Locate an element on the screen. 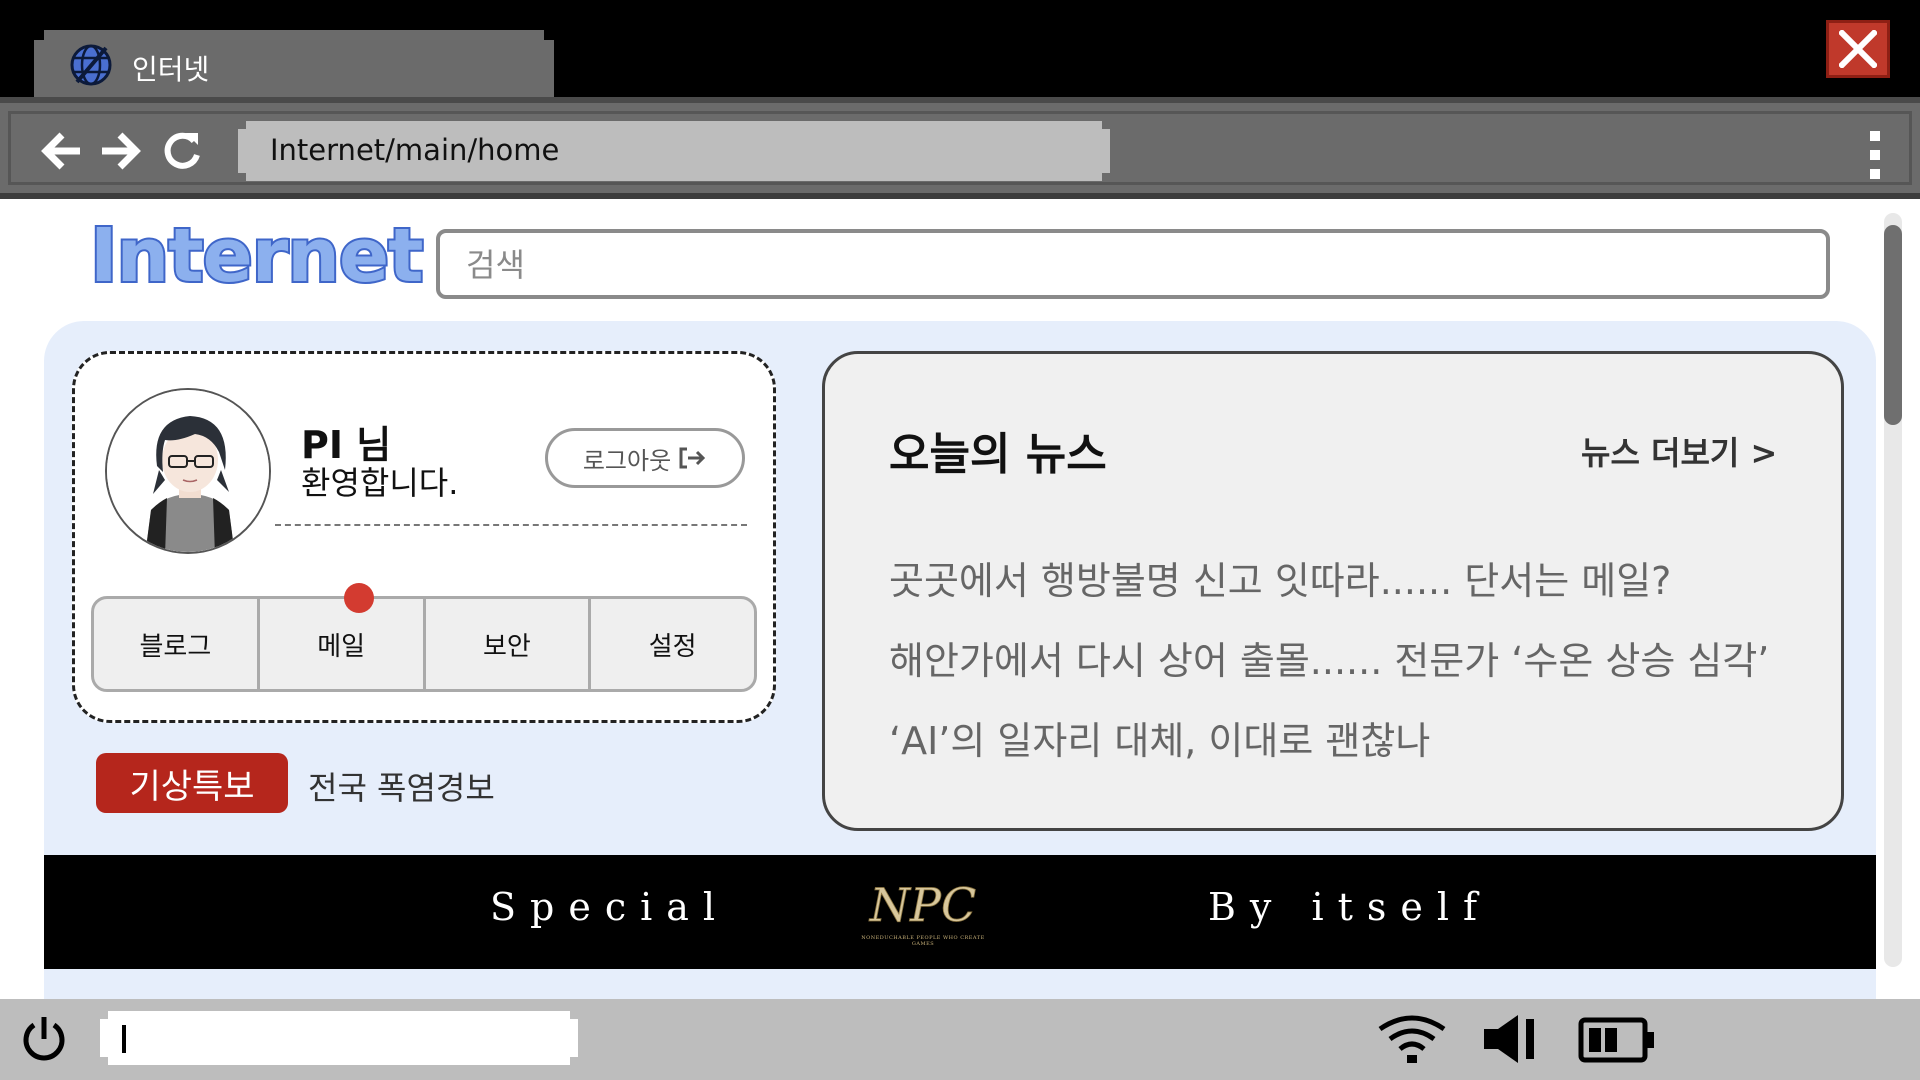 This screenshot has height=1080, width=1920. npc-logo-subtext: NONEDUCHABLE PEOPLE WHO CREATE GAMES is located at coordinates (923, 941).